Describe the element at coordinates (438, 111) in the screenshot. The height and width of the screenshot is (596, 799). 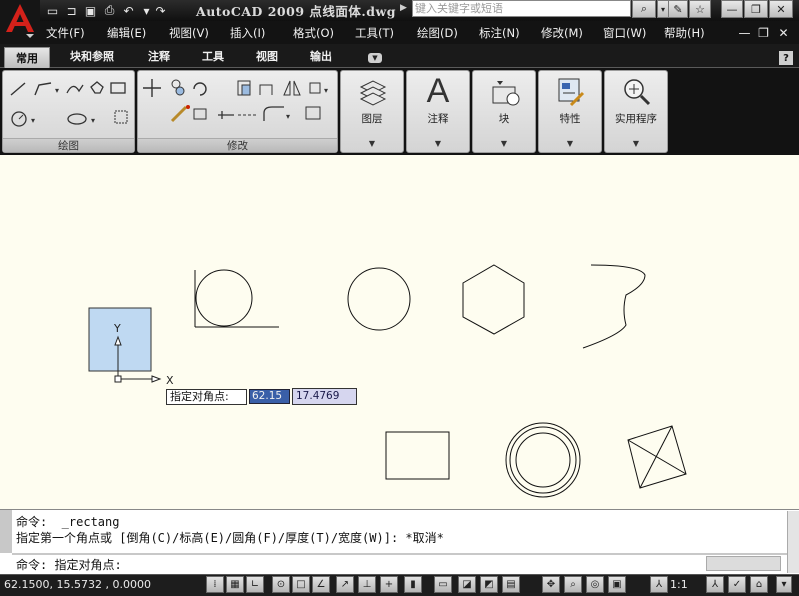
I see `annotation-panel-button: A 注释 ▼` at that location.